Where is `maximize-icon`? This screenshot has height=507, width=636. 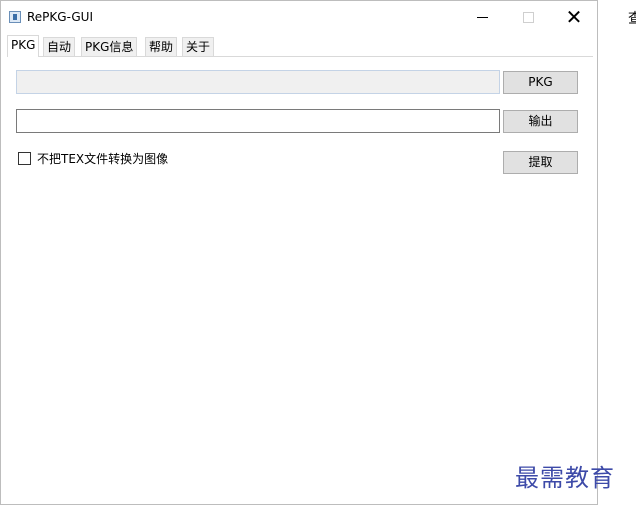
maximize-icon is located at coordinates (528, 17).